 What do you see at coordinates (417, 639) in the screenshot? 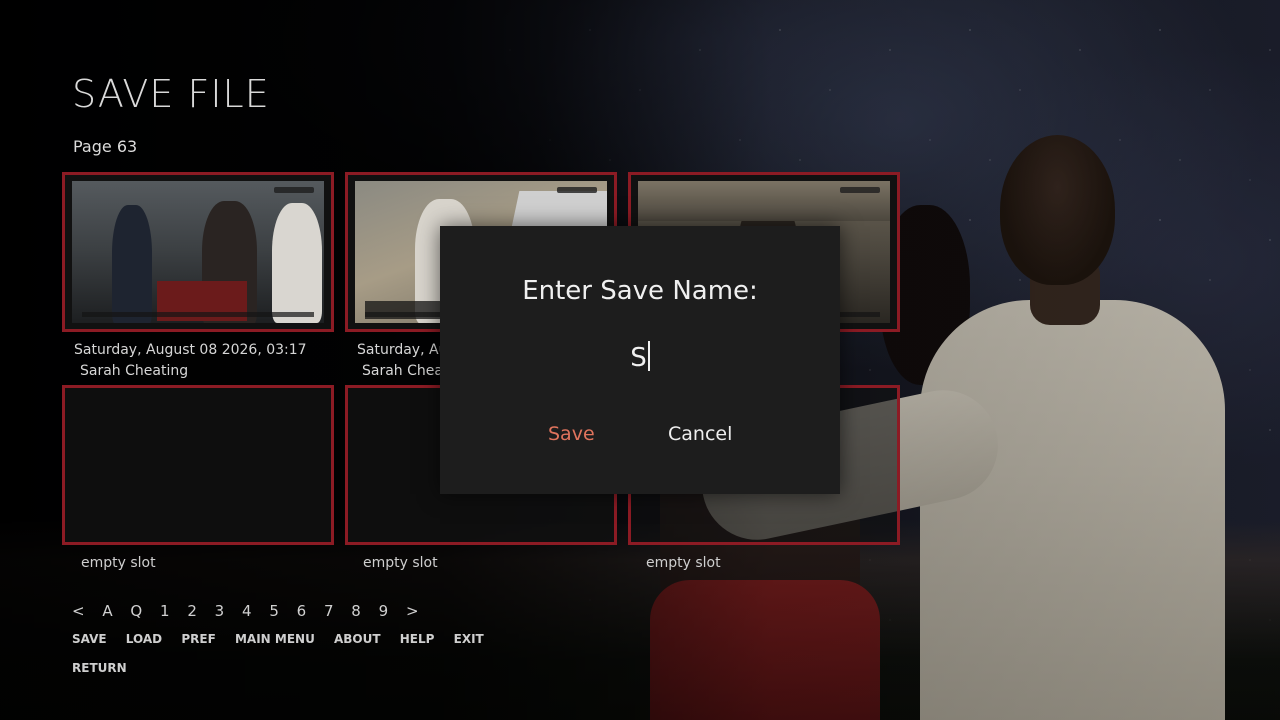
I see `nav-help: HELP` at bounding box center [417, 639].